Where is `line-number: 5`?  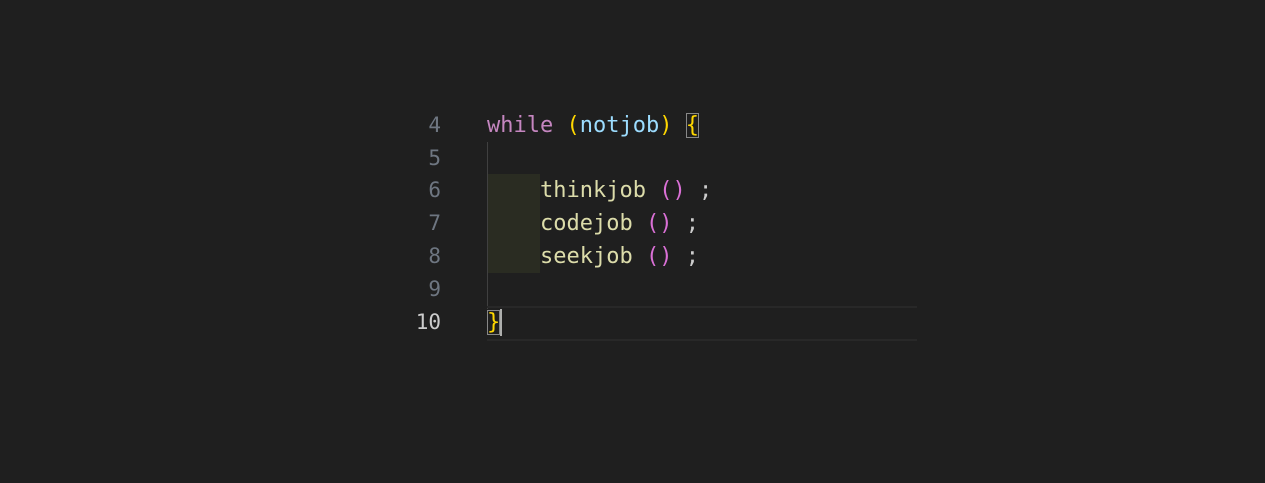
line-number: 5 is located at coordinates (434, 158).